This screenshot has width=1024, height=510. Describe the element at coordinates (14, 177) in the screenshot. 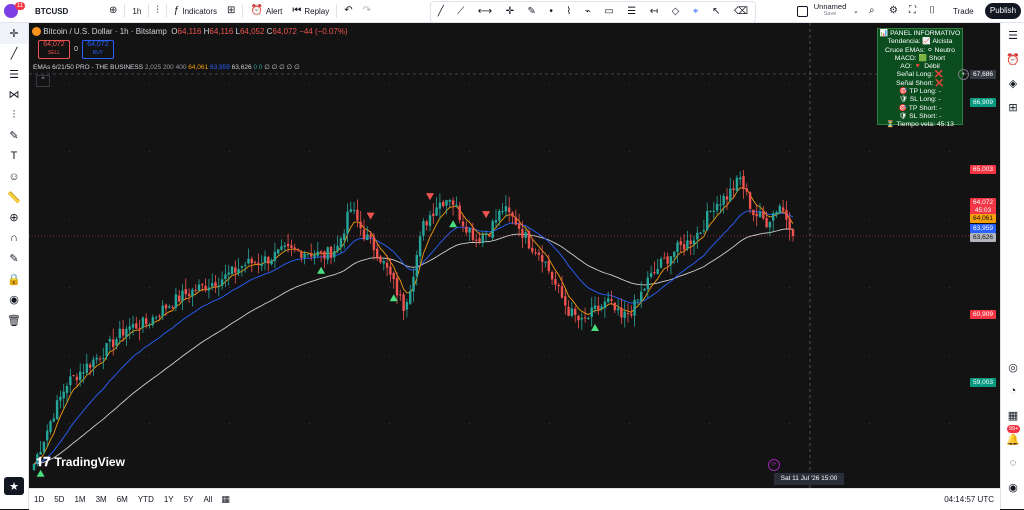

I see `emoji-tool-icon: ☺` at that location.